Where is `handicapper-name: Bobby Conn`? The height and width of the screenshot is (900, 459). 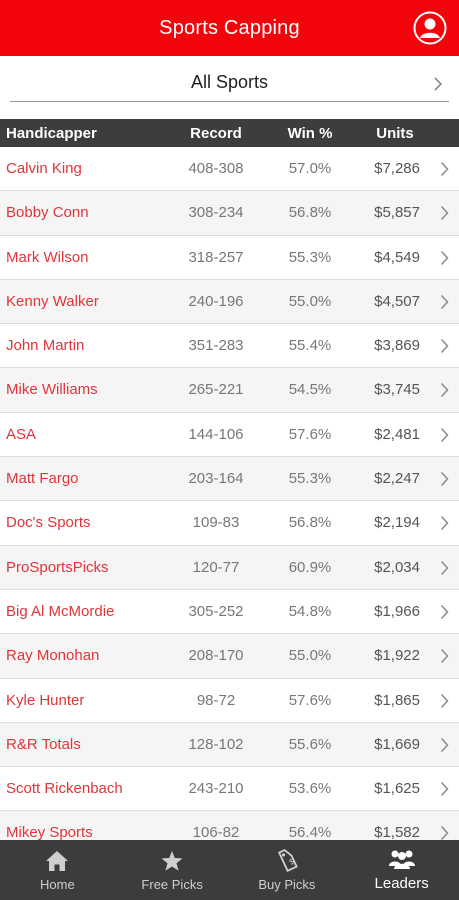
handicapper-name: Bobby Conn is located at coordinates (47, 213).